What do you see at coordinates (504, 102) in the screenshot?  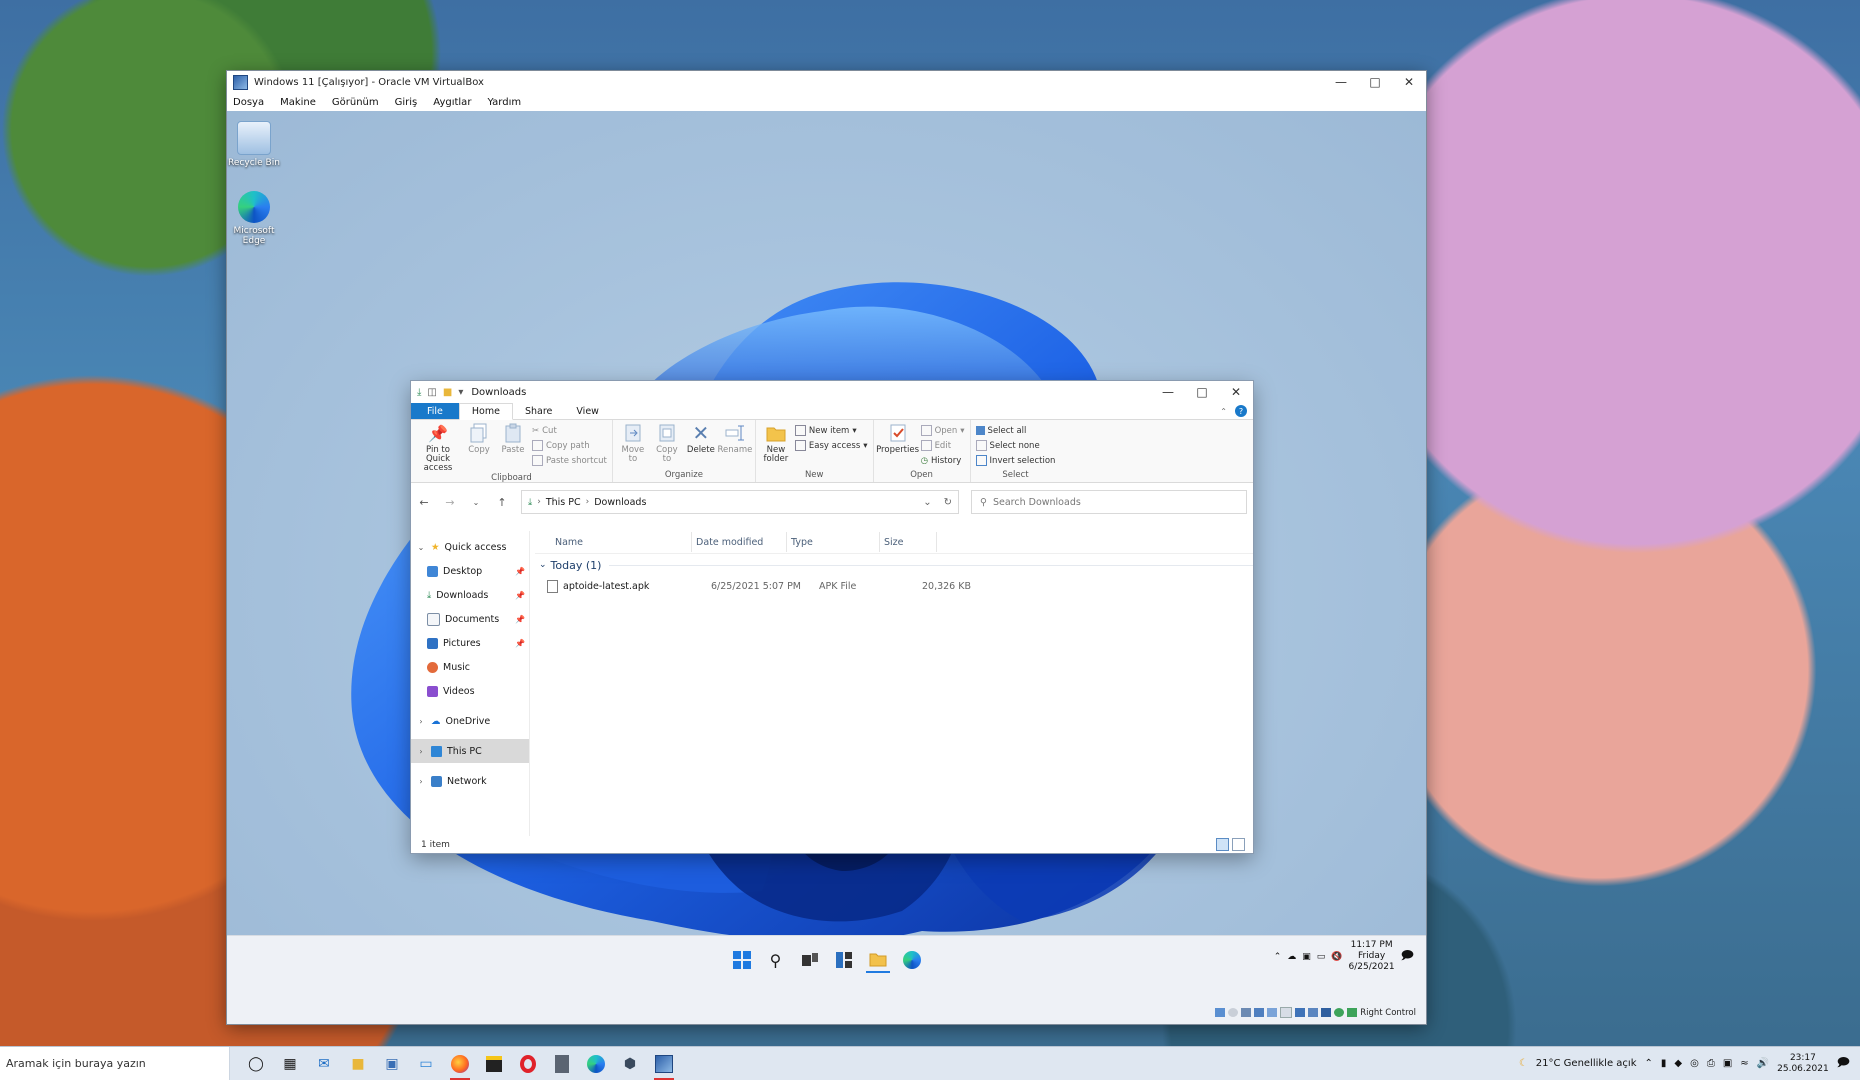 I see `menu-yardim: Yardım` at bounding box center [504, 102].